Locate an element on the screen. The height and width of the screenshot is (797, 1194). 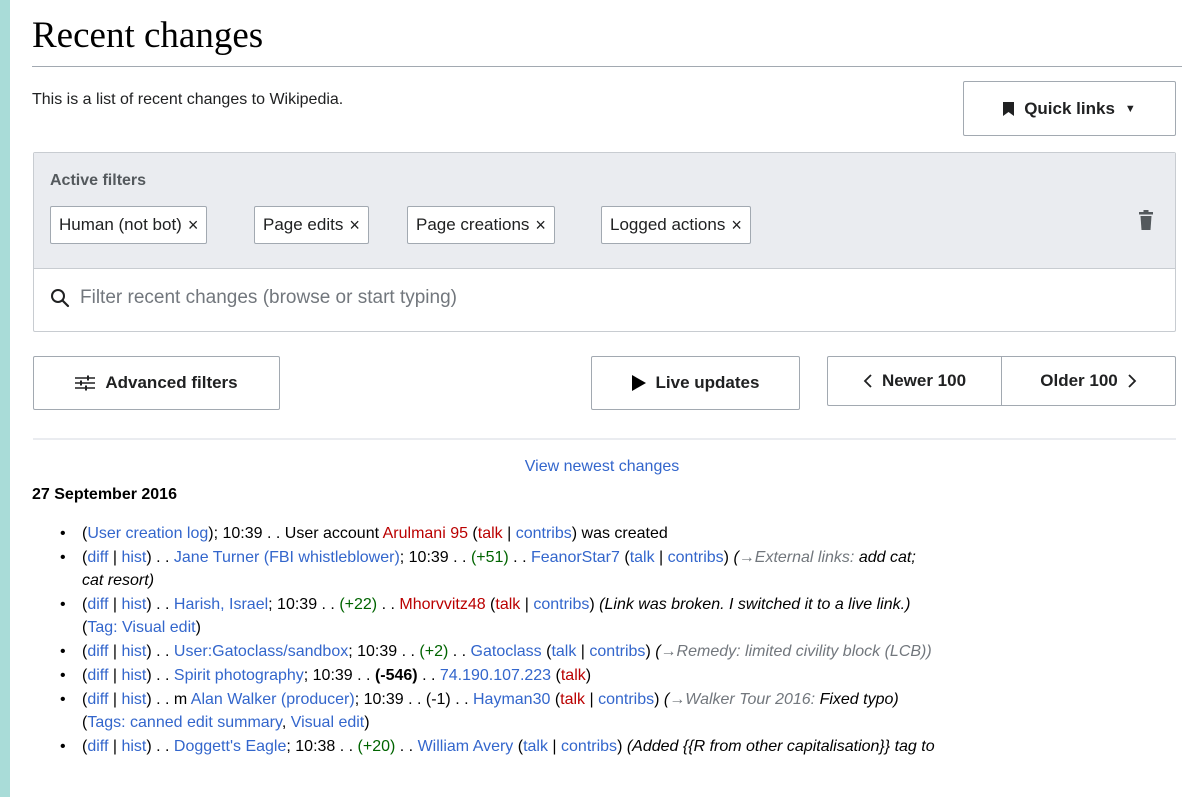
pager: Newer 100 Older 100 is located at coordinates (1001, 381).